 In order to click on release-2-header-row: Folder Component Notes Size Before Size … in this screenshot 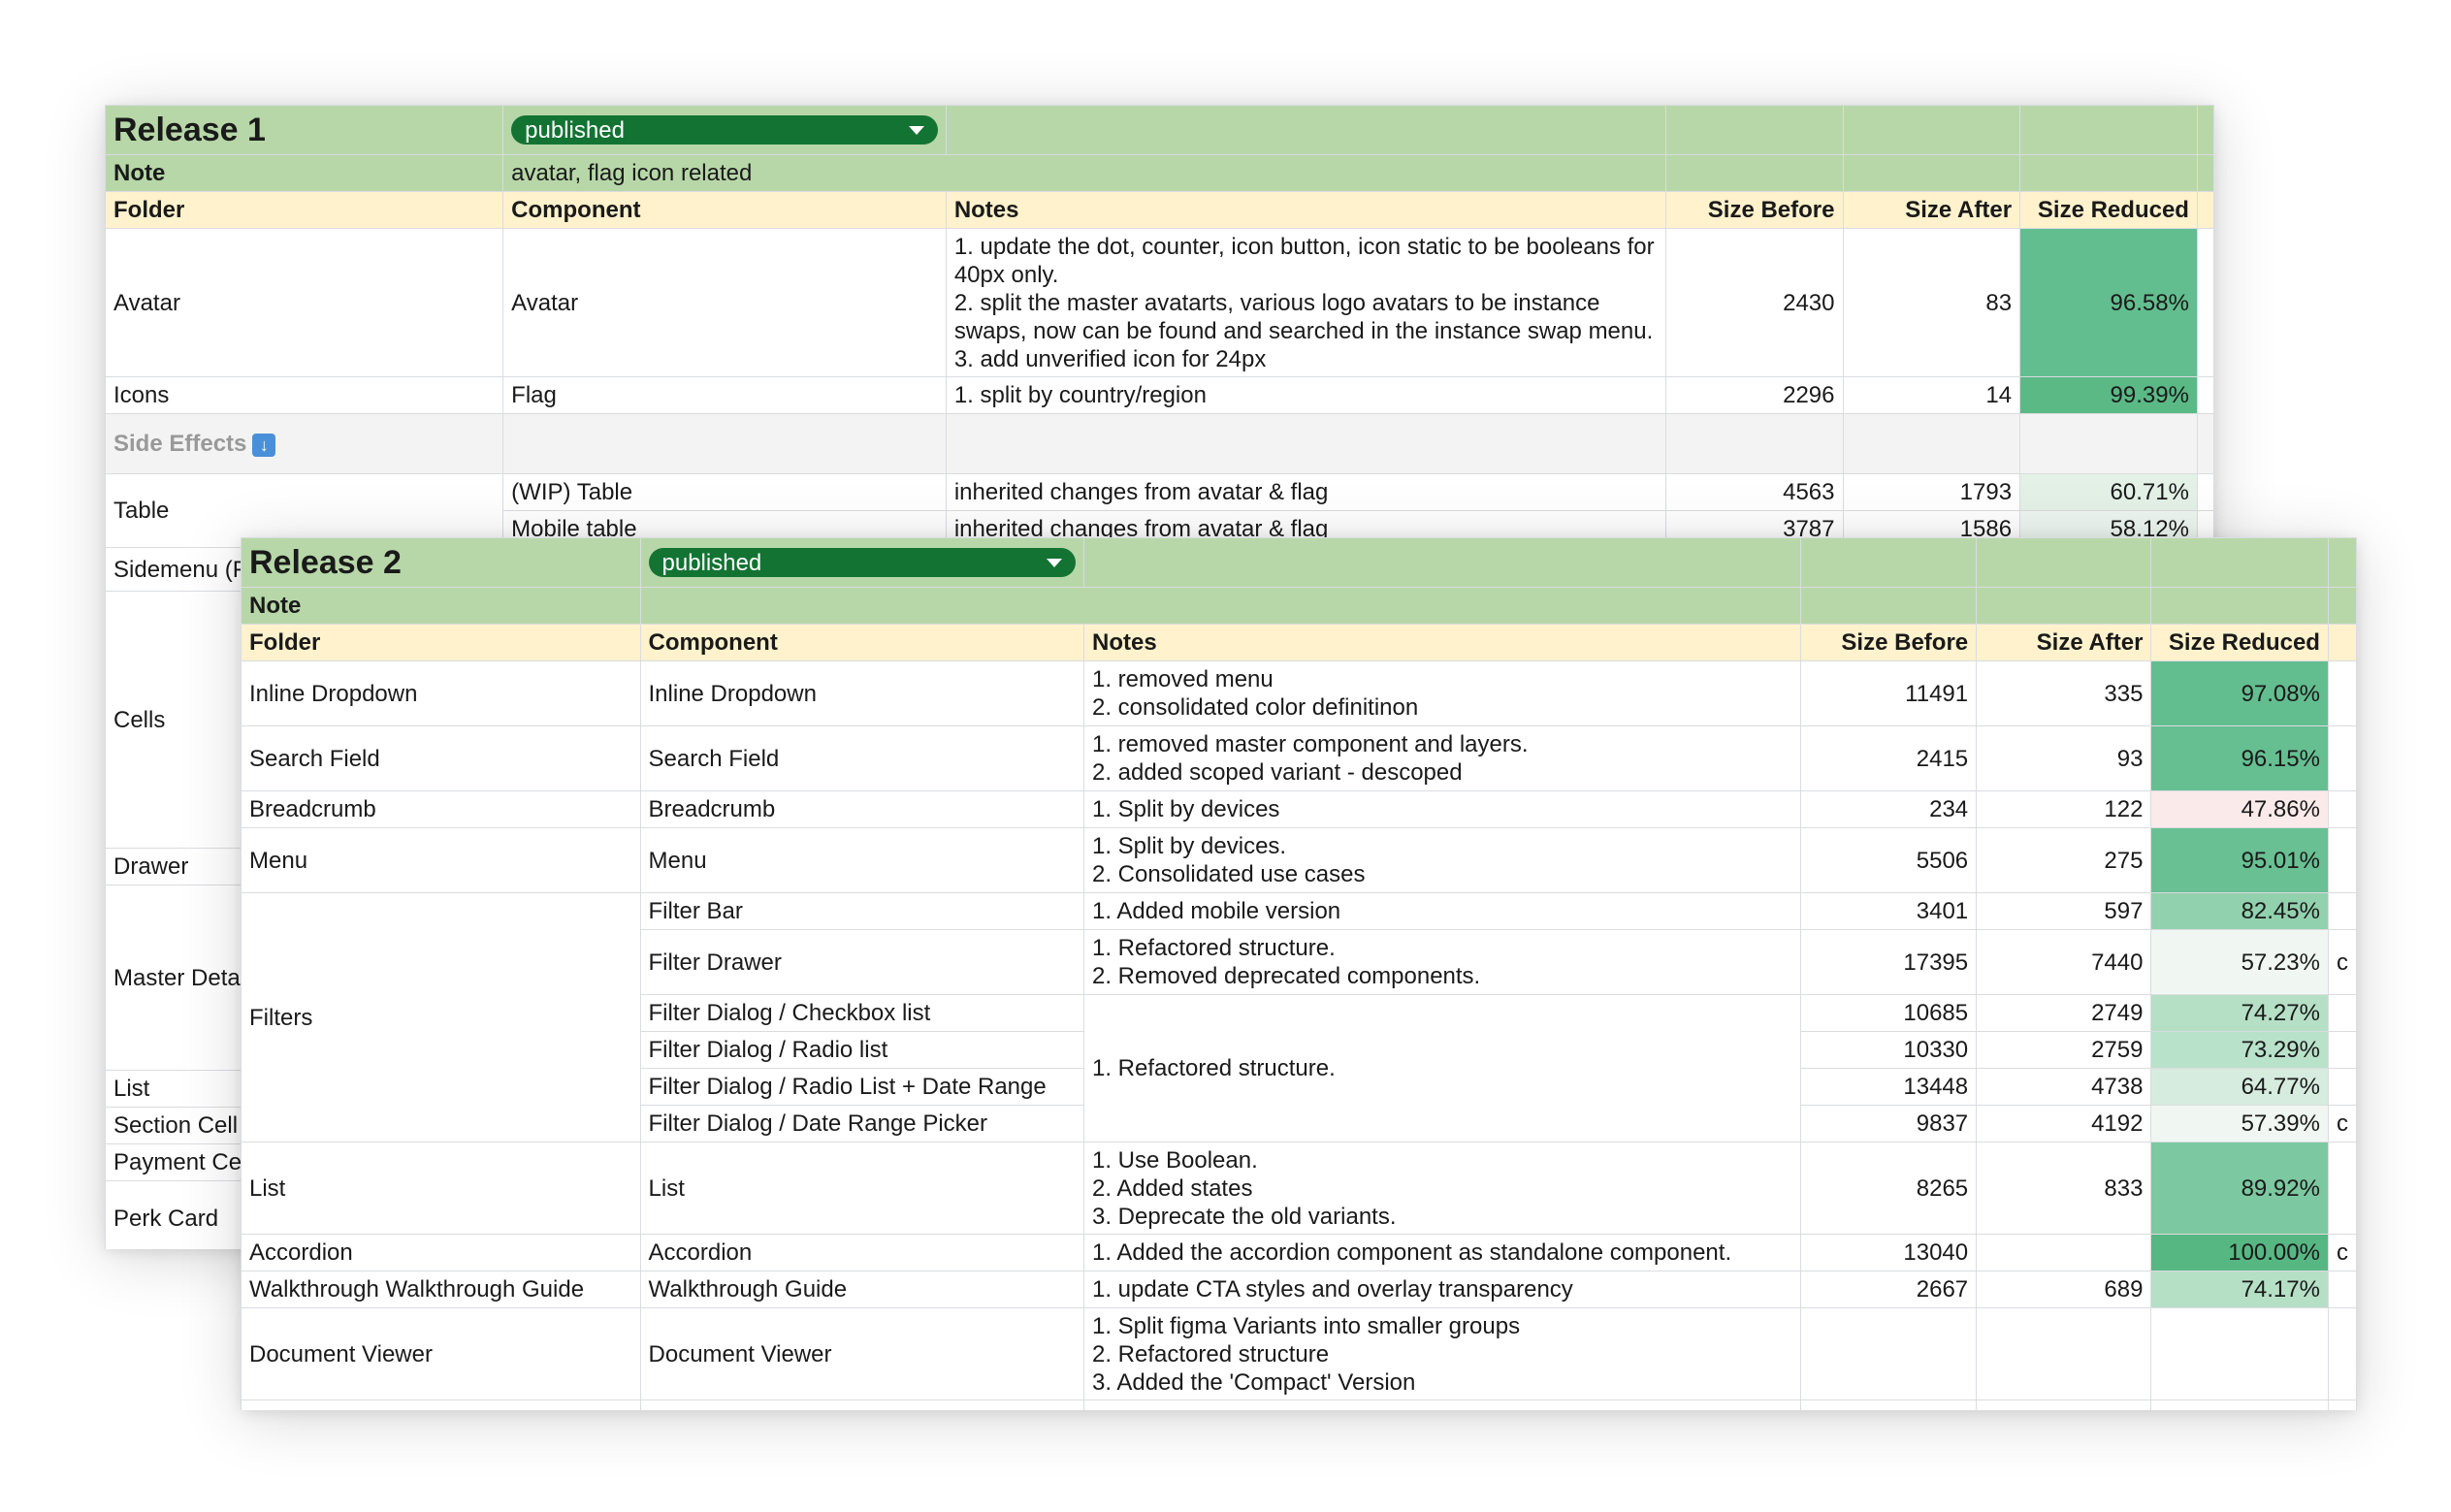, I will do `click(1299, 642)`.